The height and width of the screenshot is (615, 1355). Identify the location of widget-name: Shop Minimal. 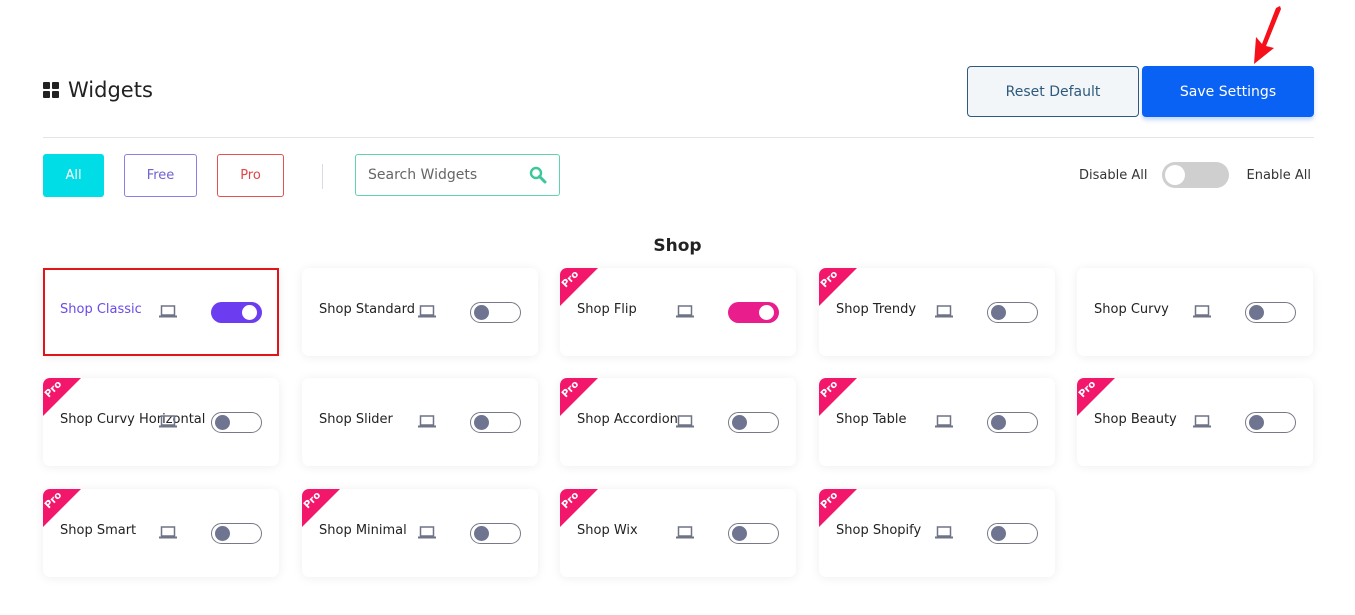
(363, 530).